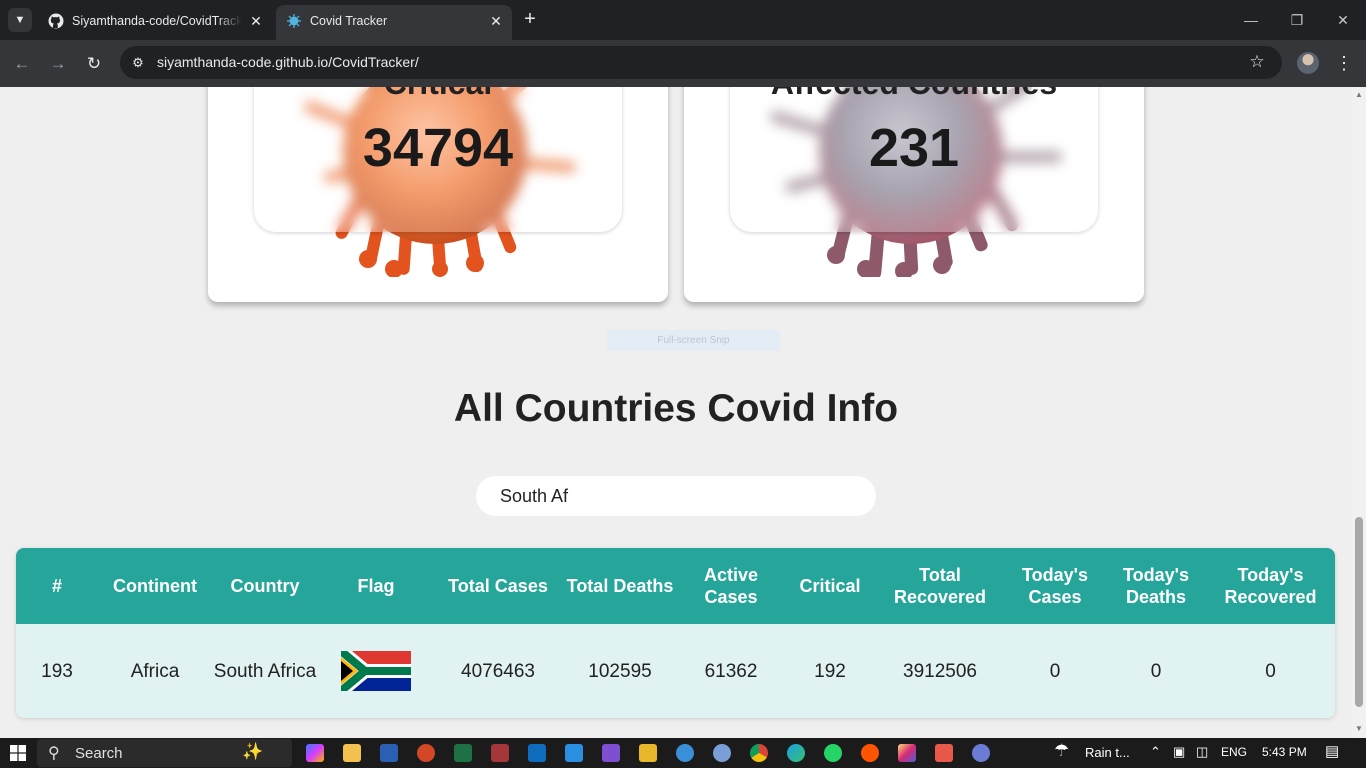 Image resolution: width=1366 pixels, height=768 pixels. What do you see at coordinates (394, 22) in the screenshot?
I see `tab-covid-tracker: Covid Tracker ✕` at bounding box center [394, 22].